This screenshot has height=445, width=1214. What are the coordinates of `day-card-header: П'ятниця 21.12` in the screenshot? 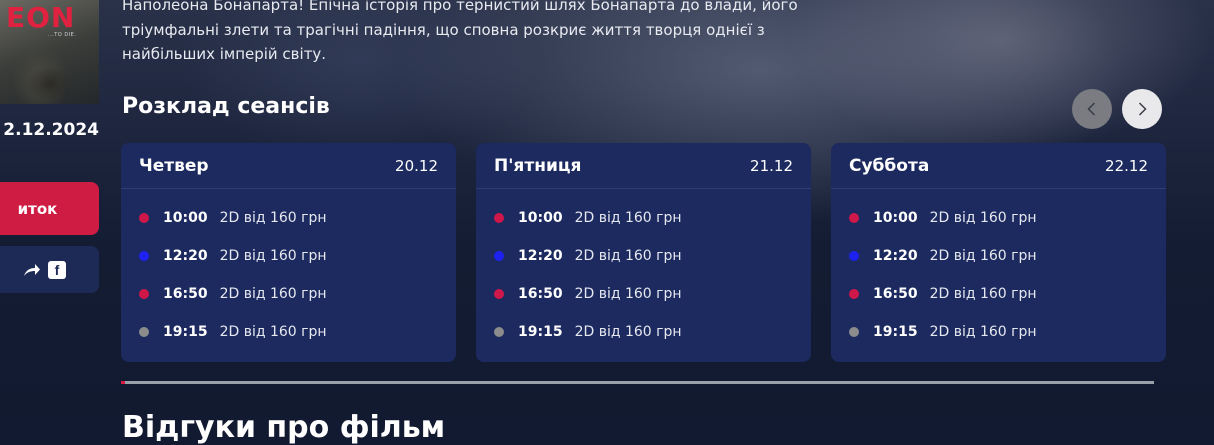 It's located at (643, 166).